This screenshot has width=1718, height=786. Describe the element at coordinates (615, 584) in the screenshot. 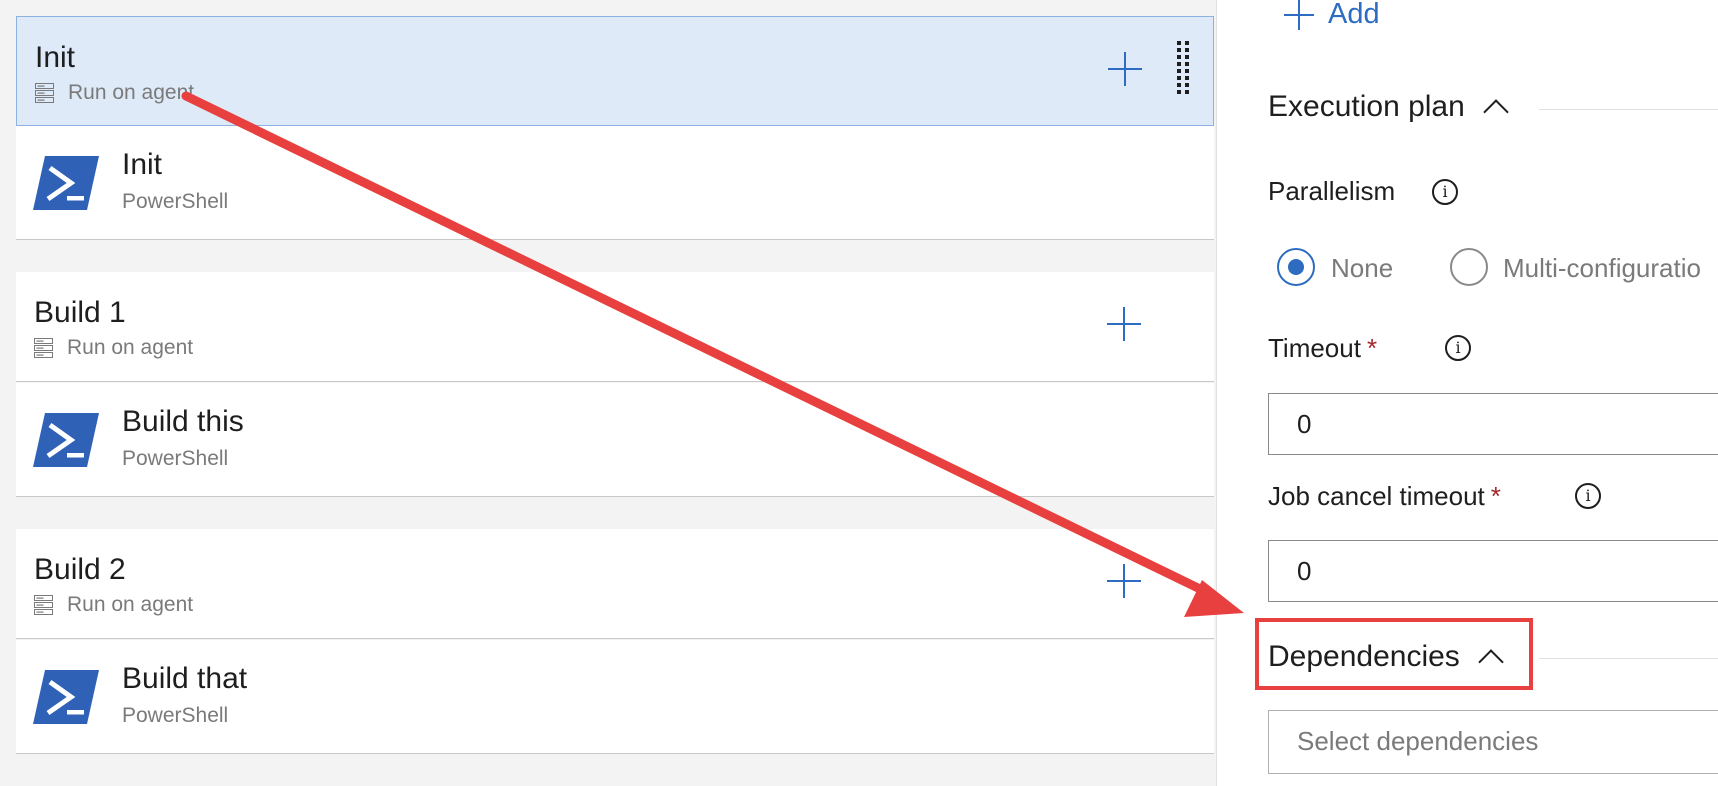

I see `phase-build-2: Build 2 Run on agent` at that location.